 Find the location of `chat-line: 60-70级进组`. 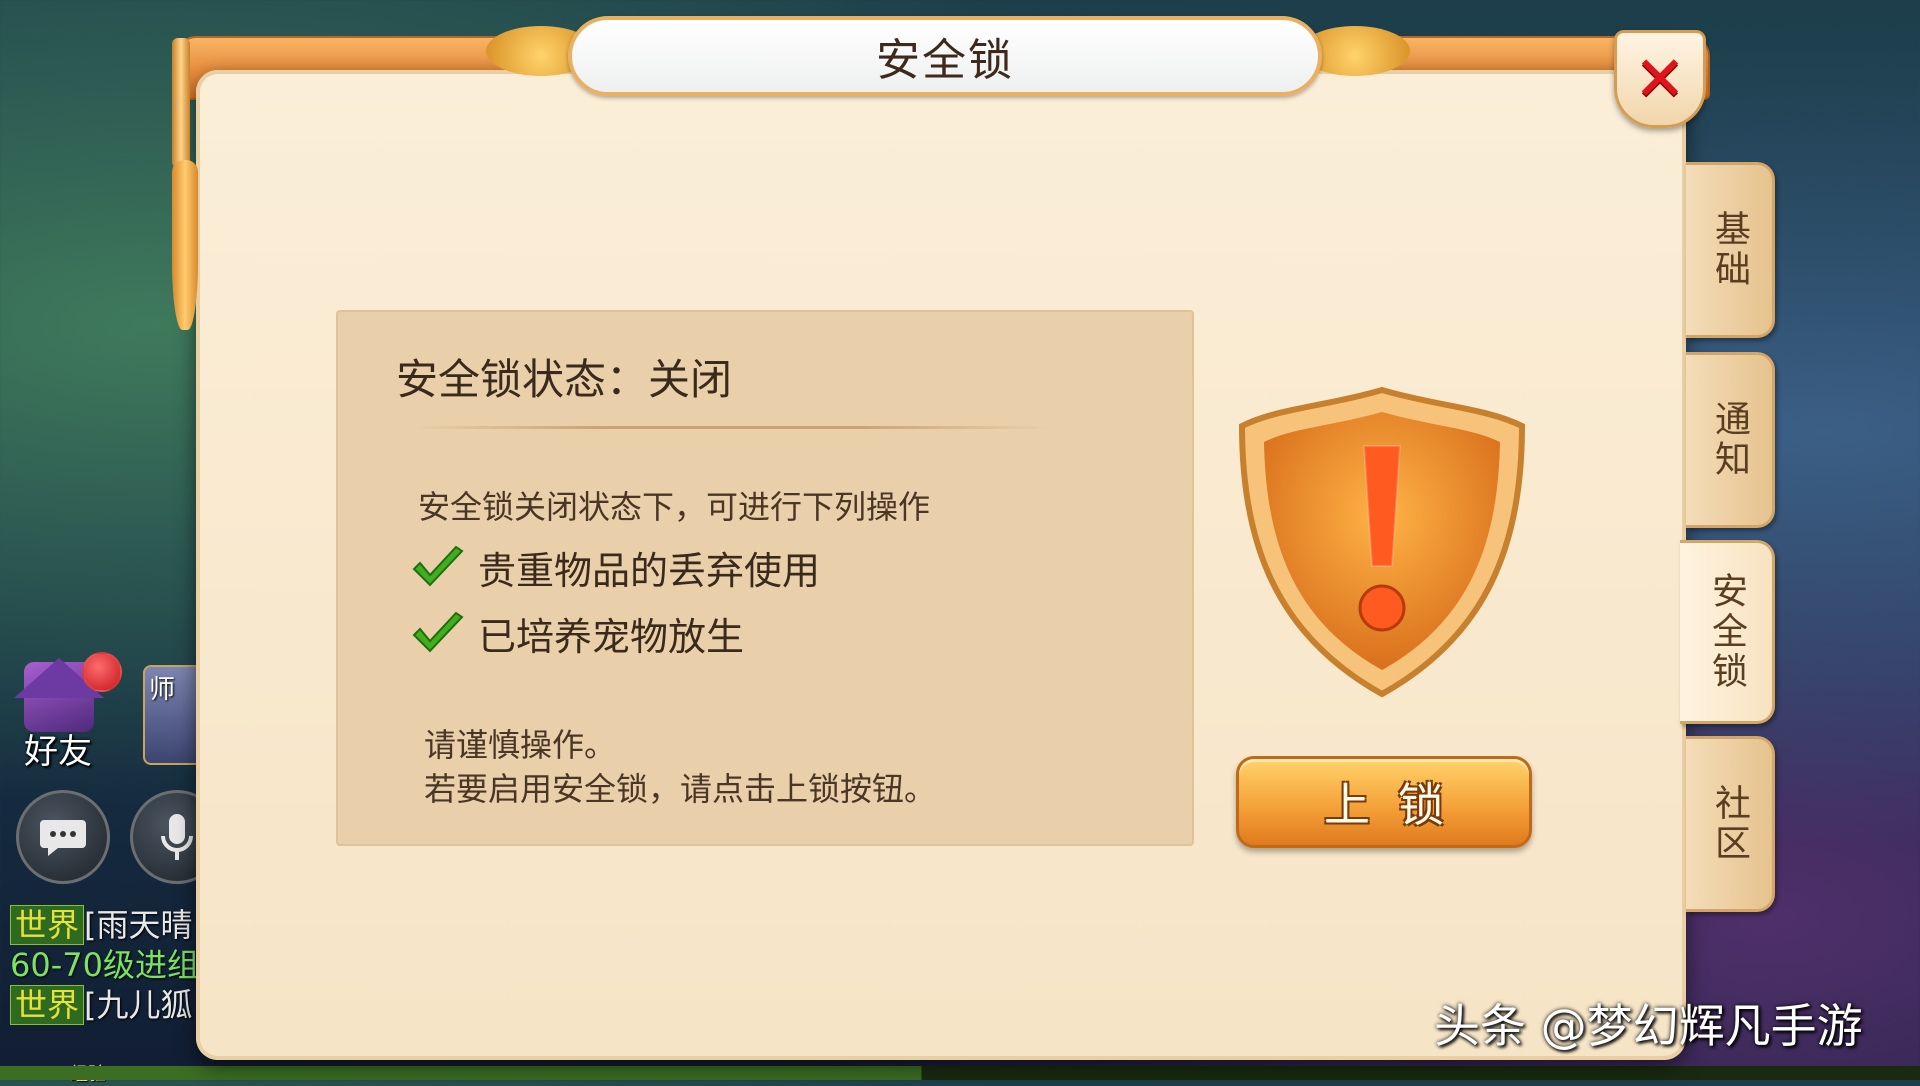

chat-line: 60-70级进组 is located at coordinates (105, 965).